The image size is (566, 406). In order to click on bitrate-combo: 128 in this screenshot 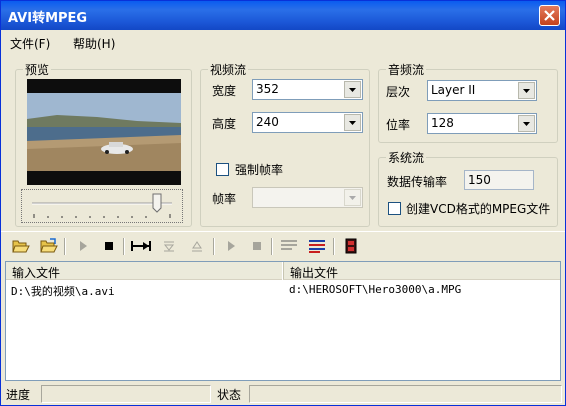, I will do `click(482, 123)`.